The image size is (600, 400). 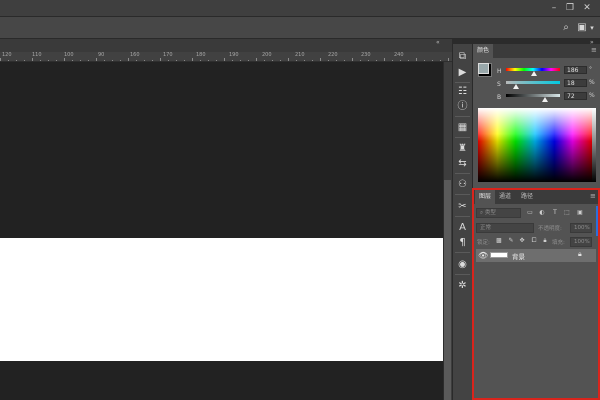 What do you see at coordinates (594, 145) in the screenshot?
I see `grayscale-ramp` at bounding box center [594, 145].